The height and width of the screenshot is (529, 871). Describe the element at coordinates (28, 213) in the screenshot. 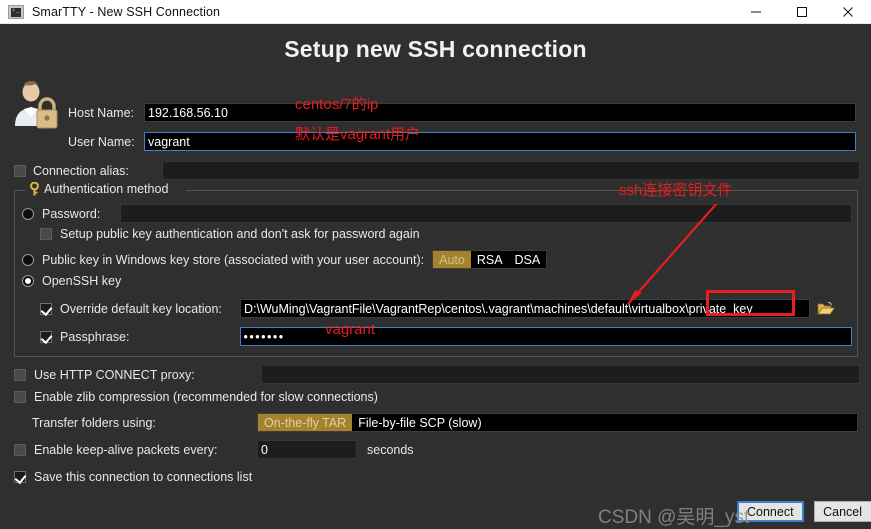

I see `password-radio` at that location.